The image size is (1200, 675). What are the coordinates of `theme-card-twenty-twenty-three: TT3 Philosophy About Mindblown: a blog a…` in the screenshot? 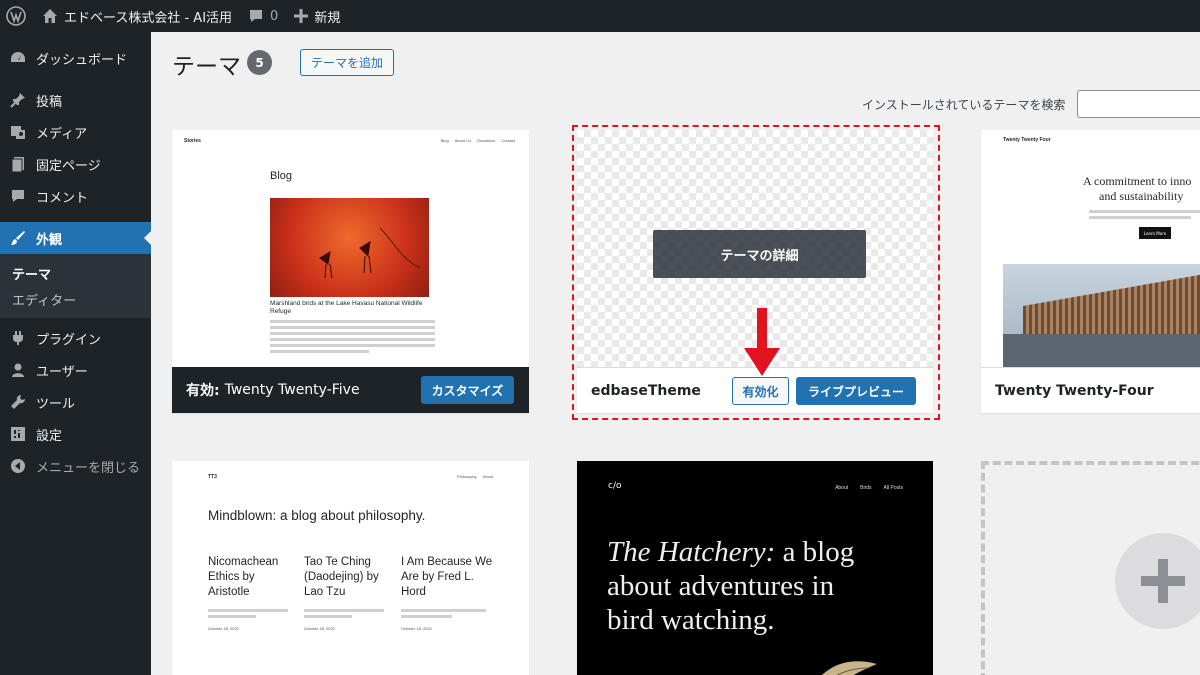 It's located at (350, 568).